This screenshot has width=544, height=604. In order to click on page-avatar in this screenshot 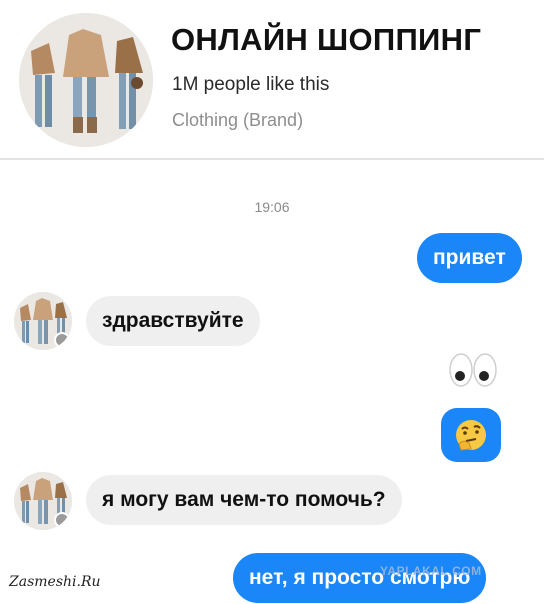, I will do `click(86, 80)`.